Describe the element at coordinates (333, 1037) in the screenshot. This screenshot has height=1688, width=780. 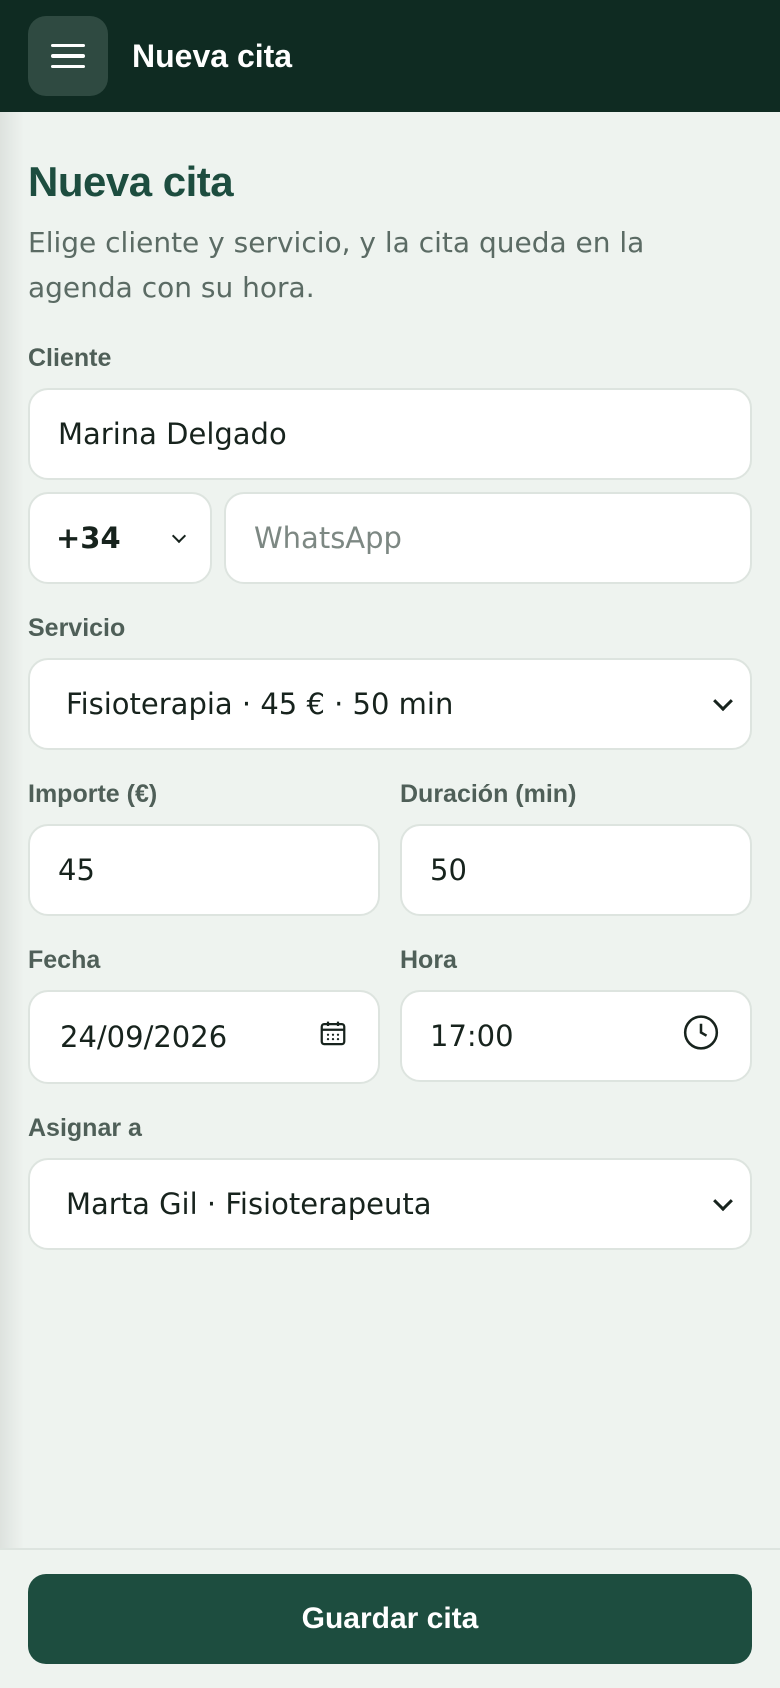
I see `calendar-icon` at that location.